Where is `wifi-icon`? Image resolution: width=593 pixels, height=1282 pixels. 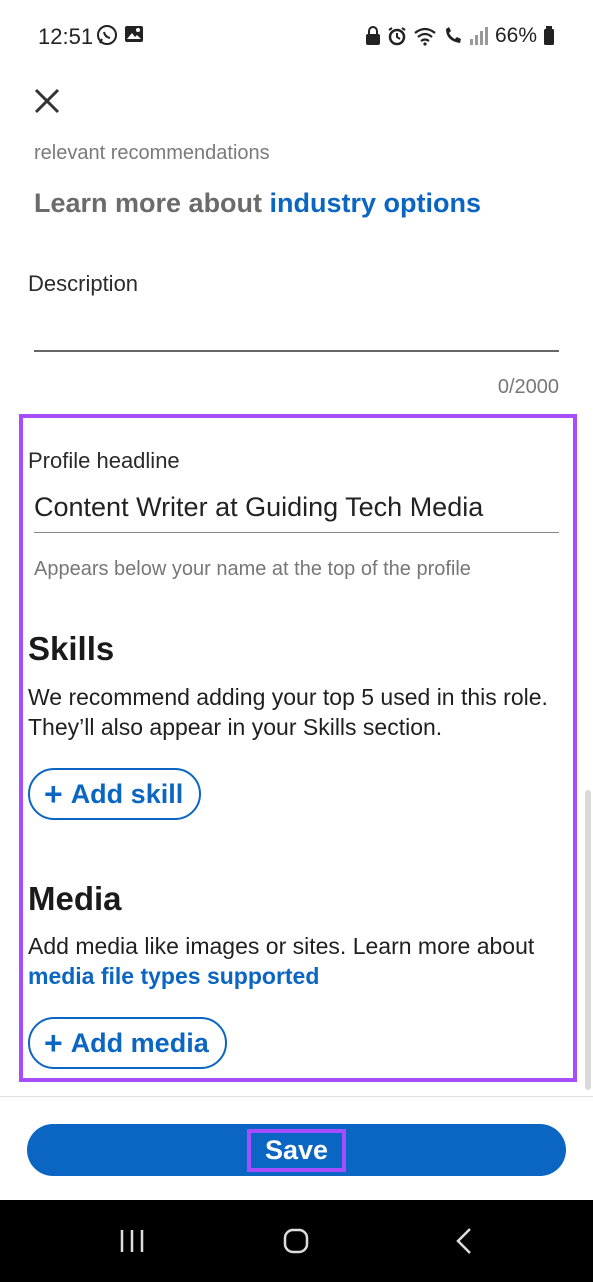
wifi-icon is located at coordinates (425, 36).